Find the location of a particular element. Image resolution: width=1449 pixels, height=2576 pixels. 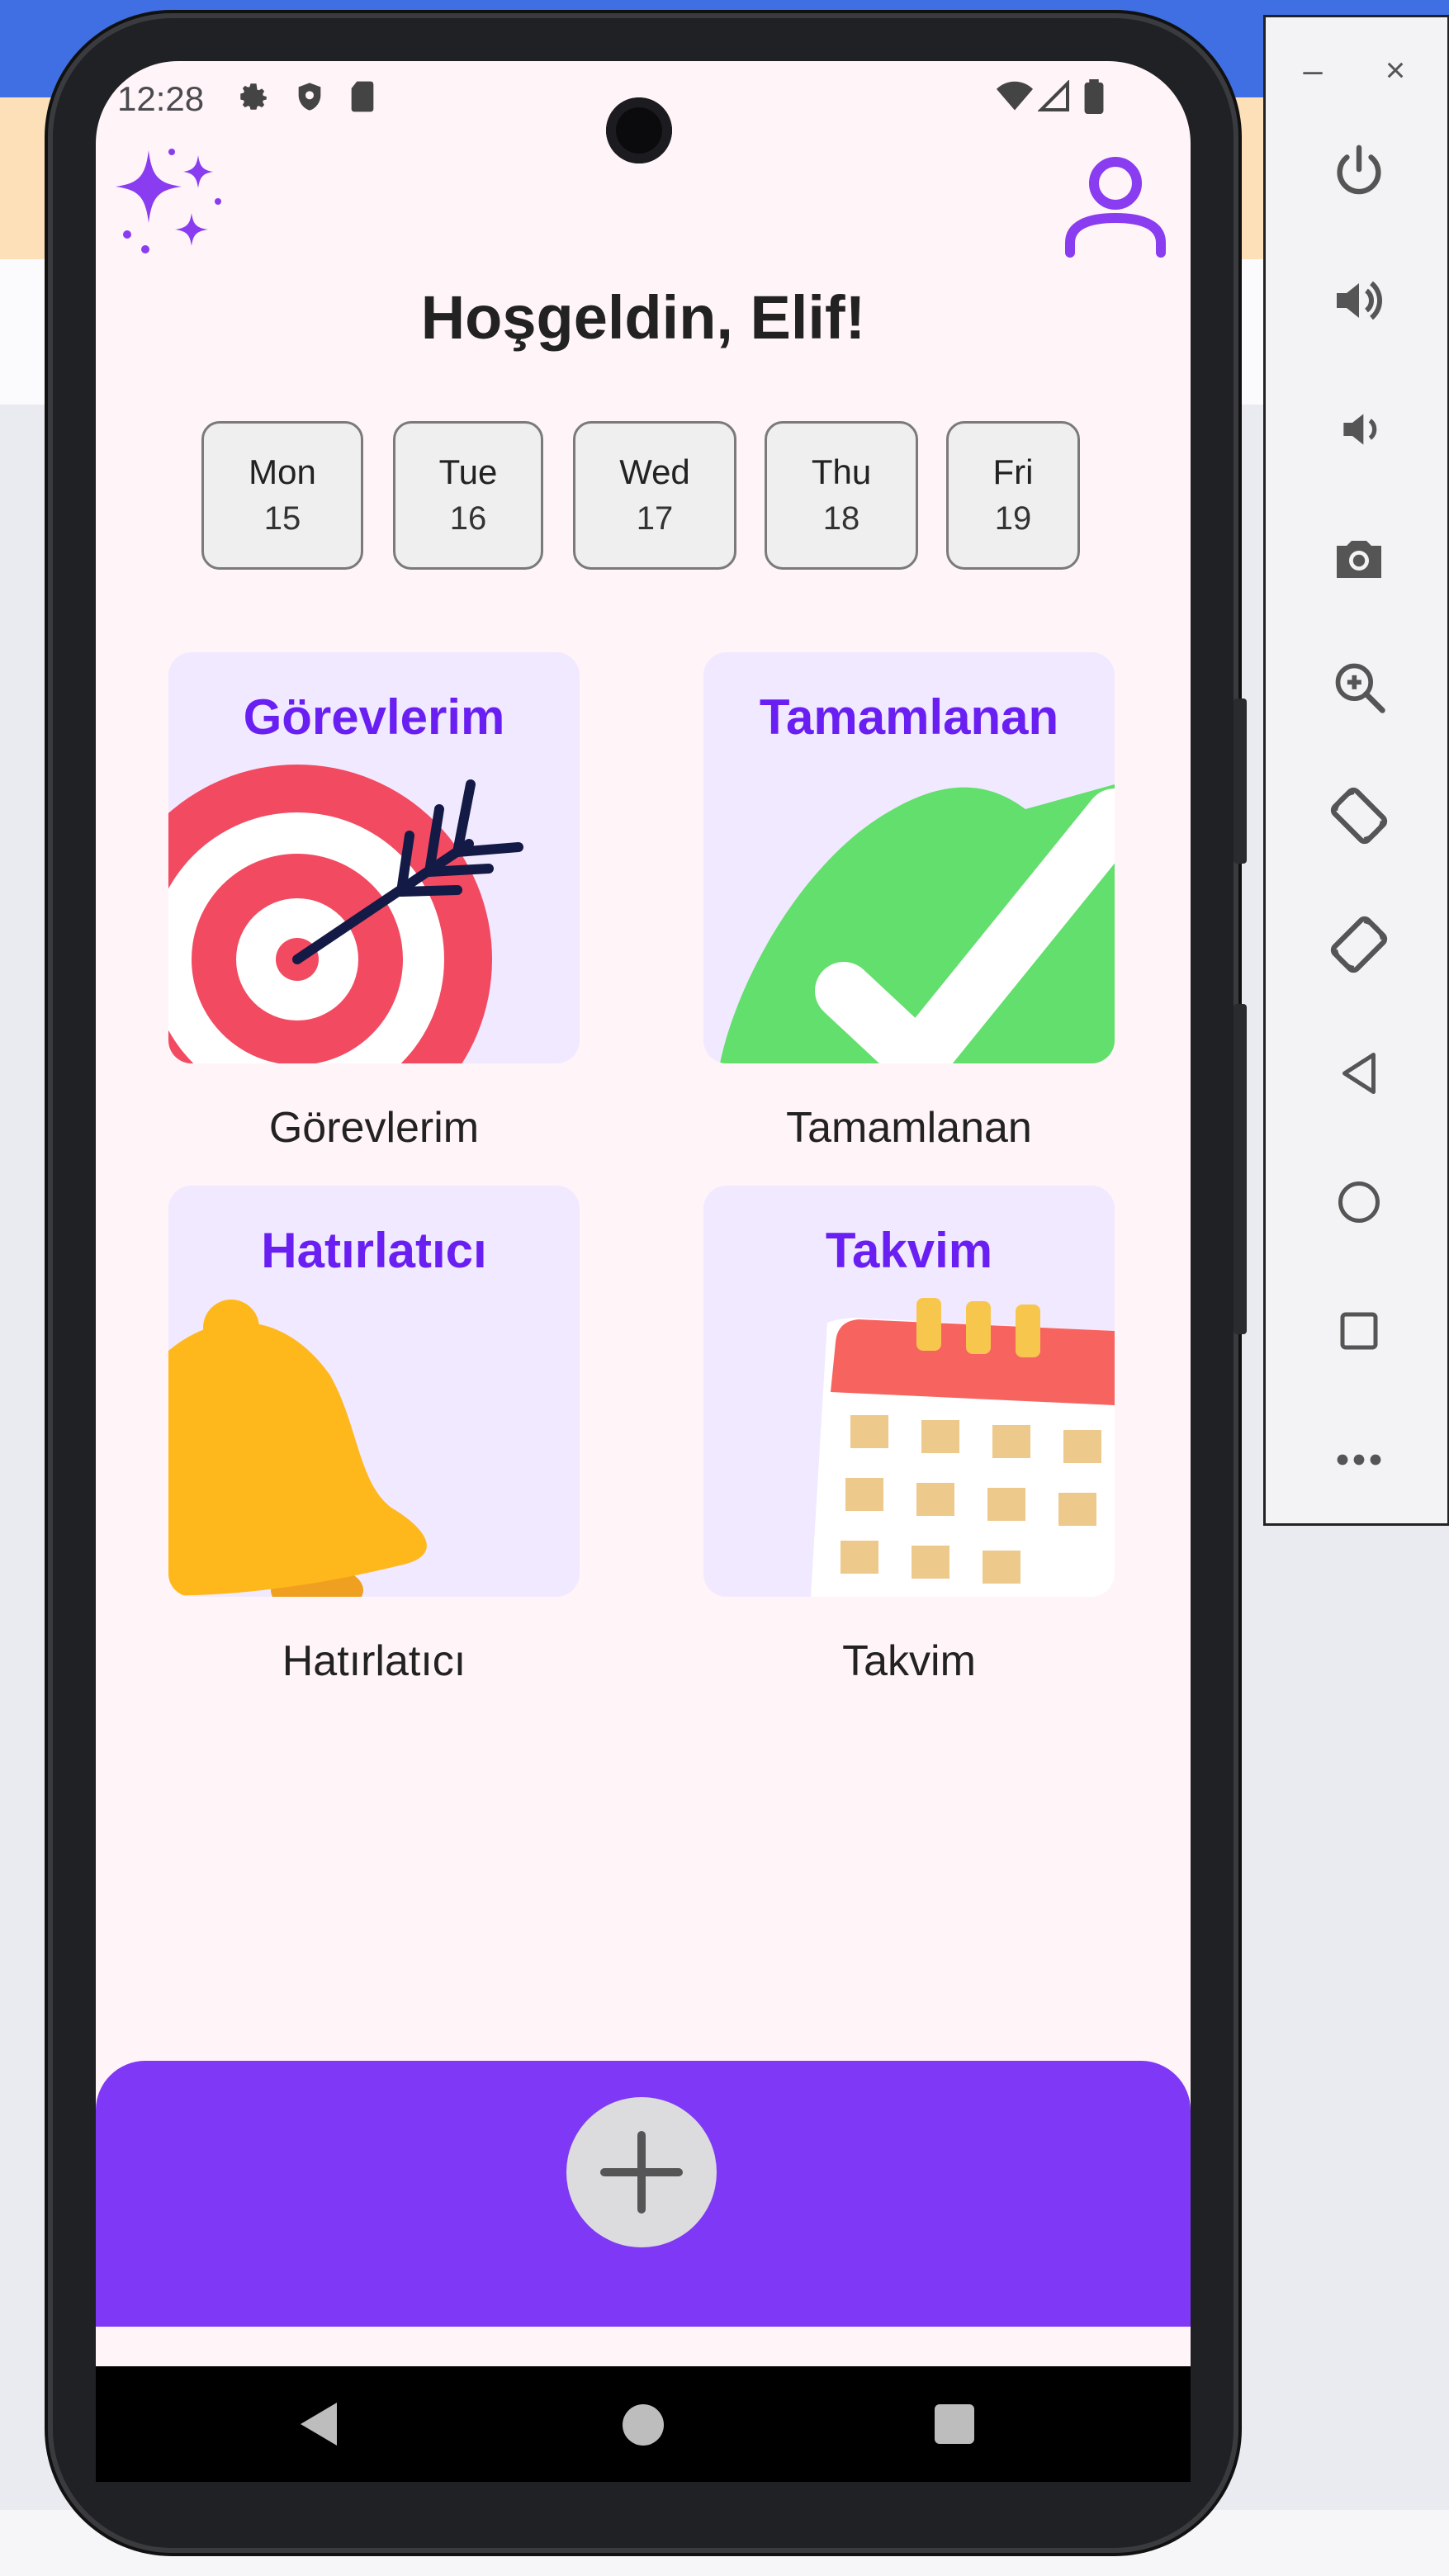

tile-label-tamamlanan: Tamamlanan is located at coordinates (909, 1128).